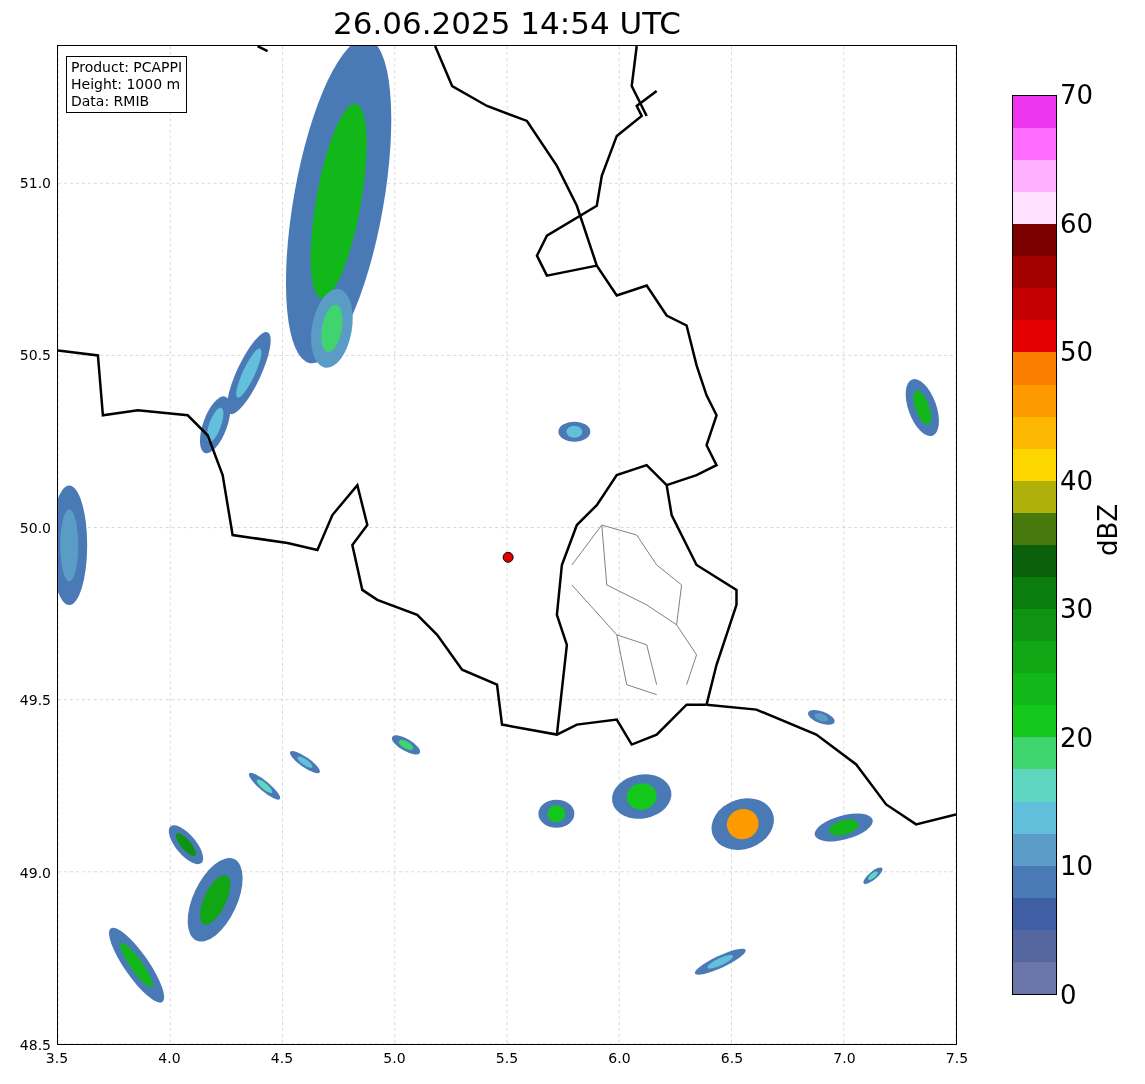 The width and height of the screenshot is (1145, 1084). What do you see at coordinates (35, 182) in the screenshot?
I see `y-tick-label: 51.0` at bounding box center [35, 182].